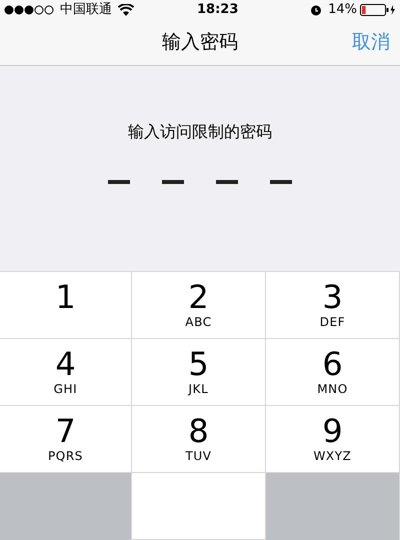 This screenshot has width=400, height=540. I want to click on alarm-icon, so click(316, 10).